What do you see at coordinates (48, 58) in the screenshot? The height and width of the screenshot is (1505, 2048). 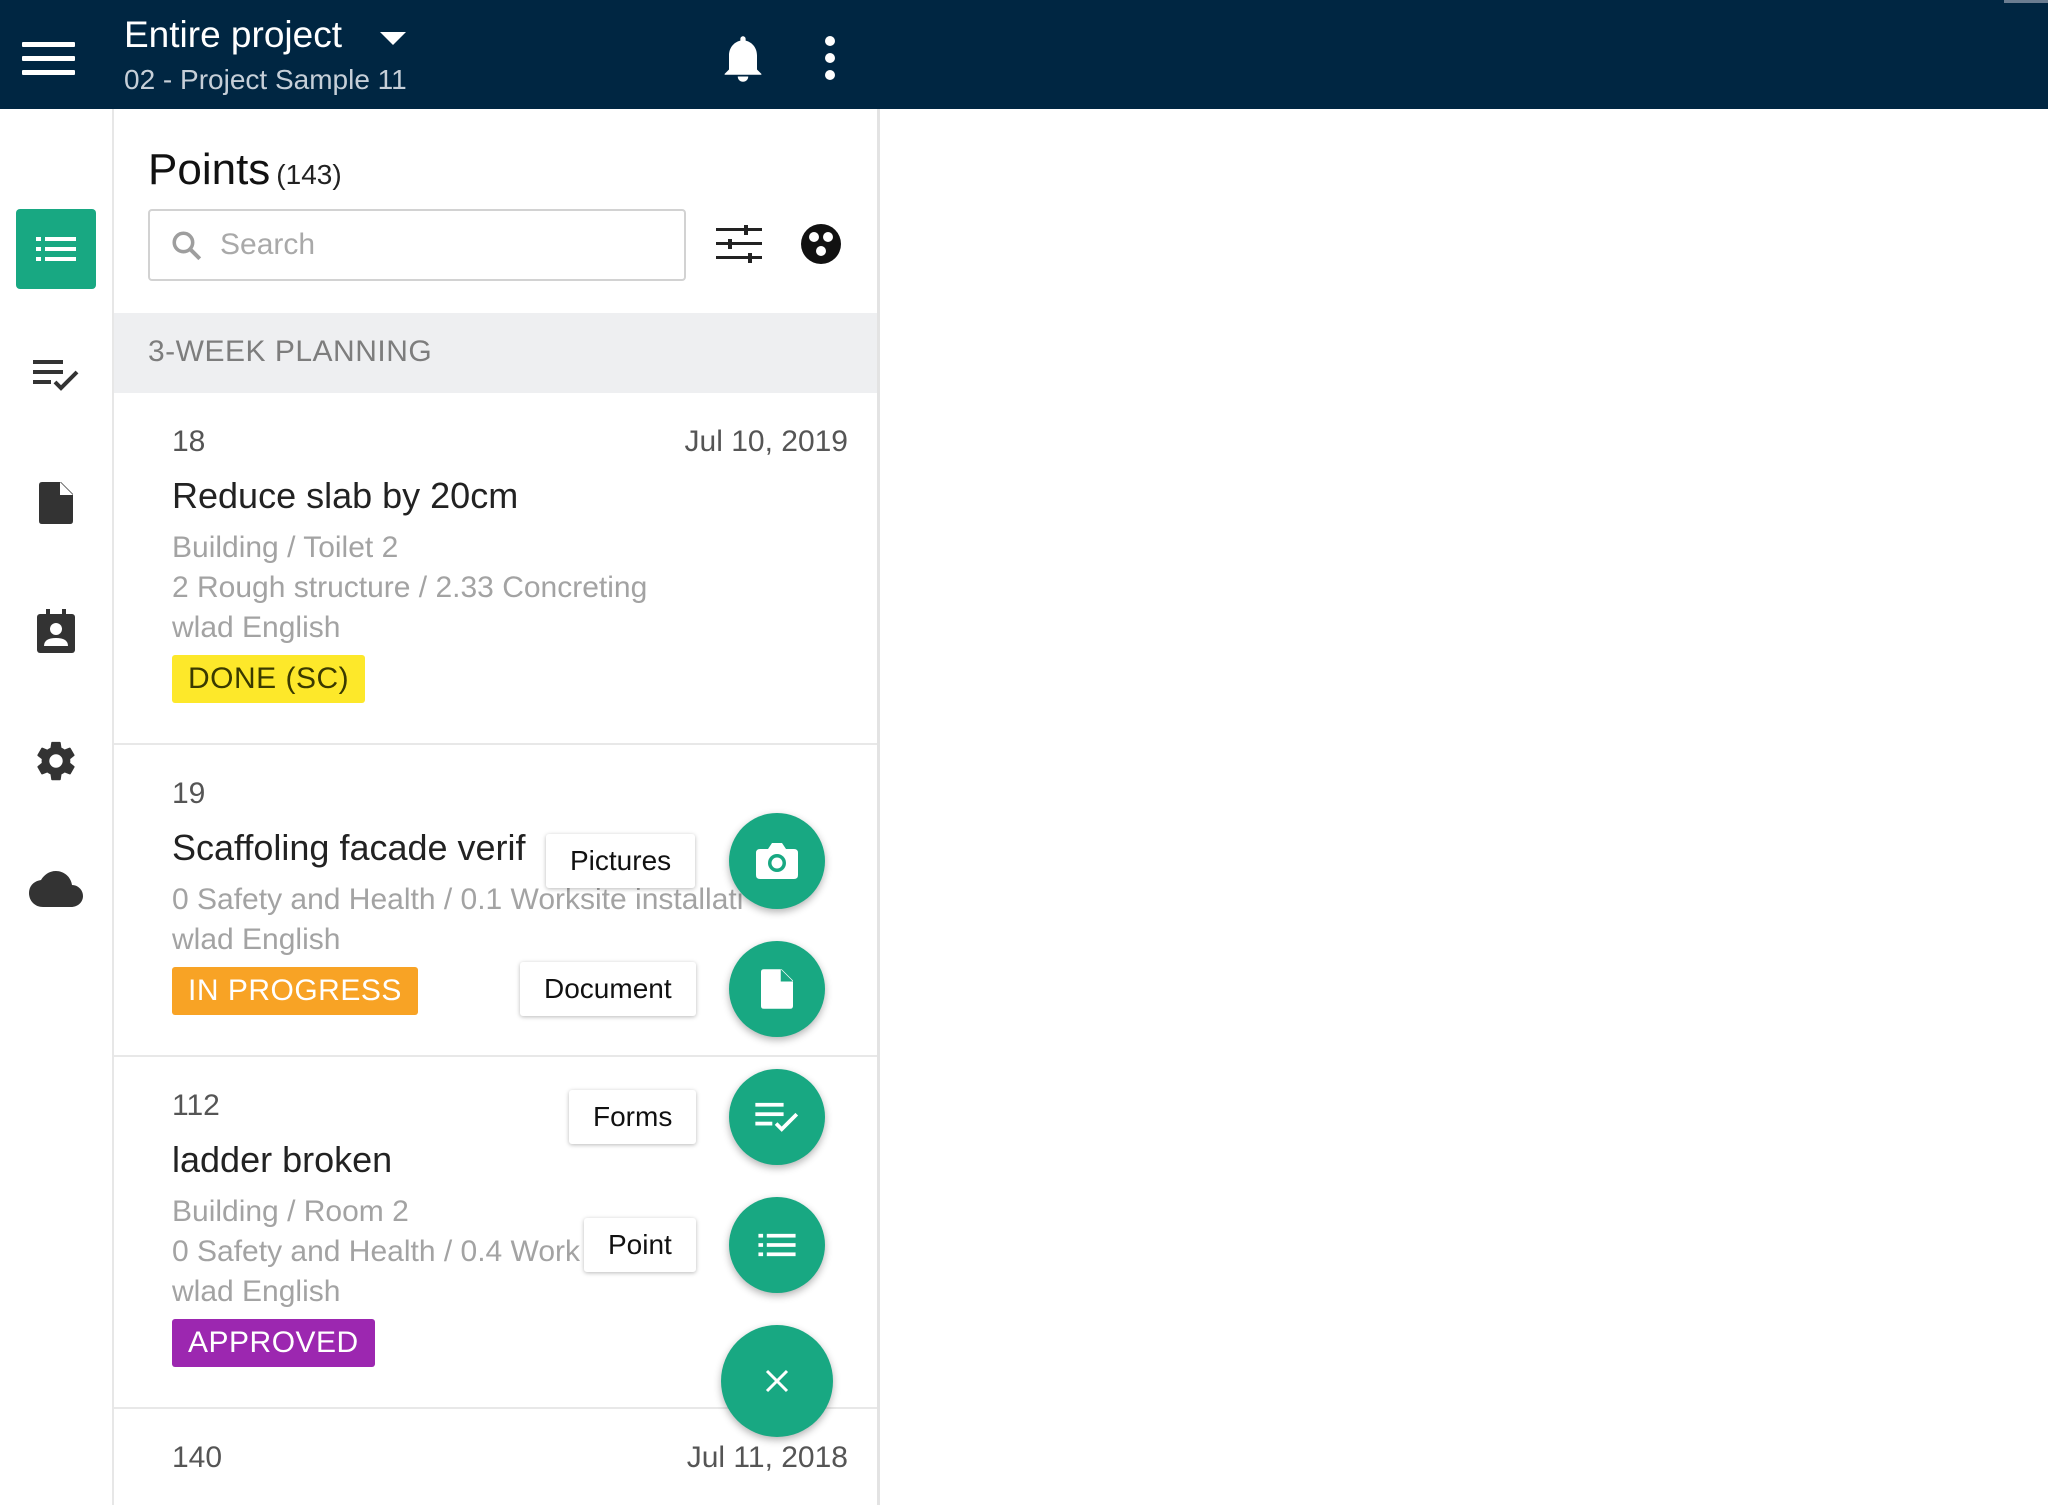 I see `hamburger-menu-icon` at bounding box center [48, 58].